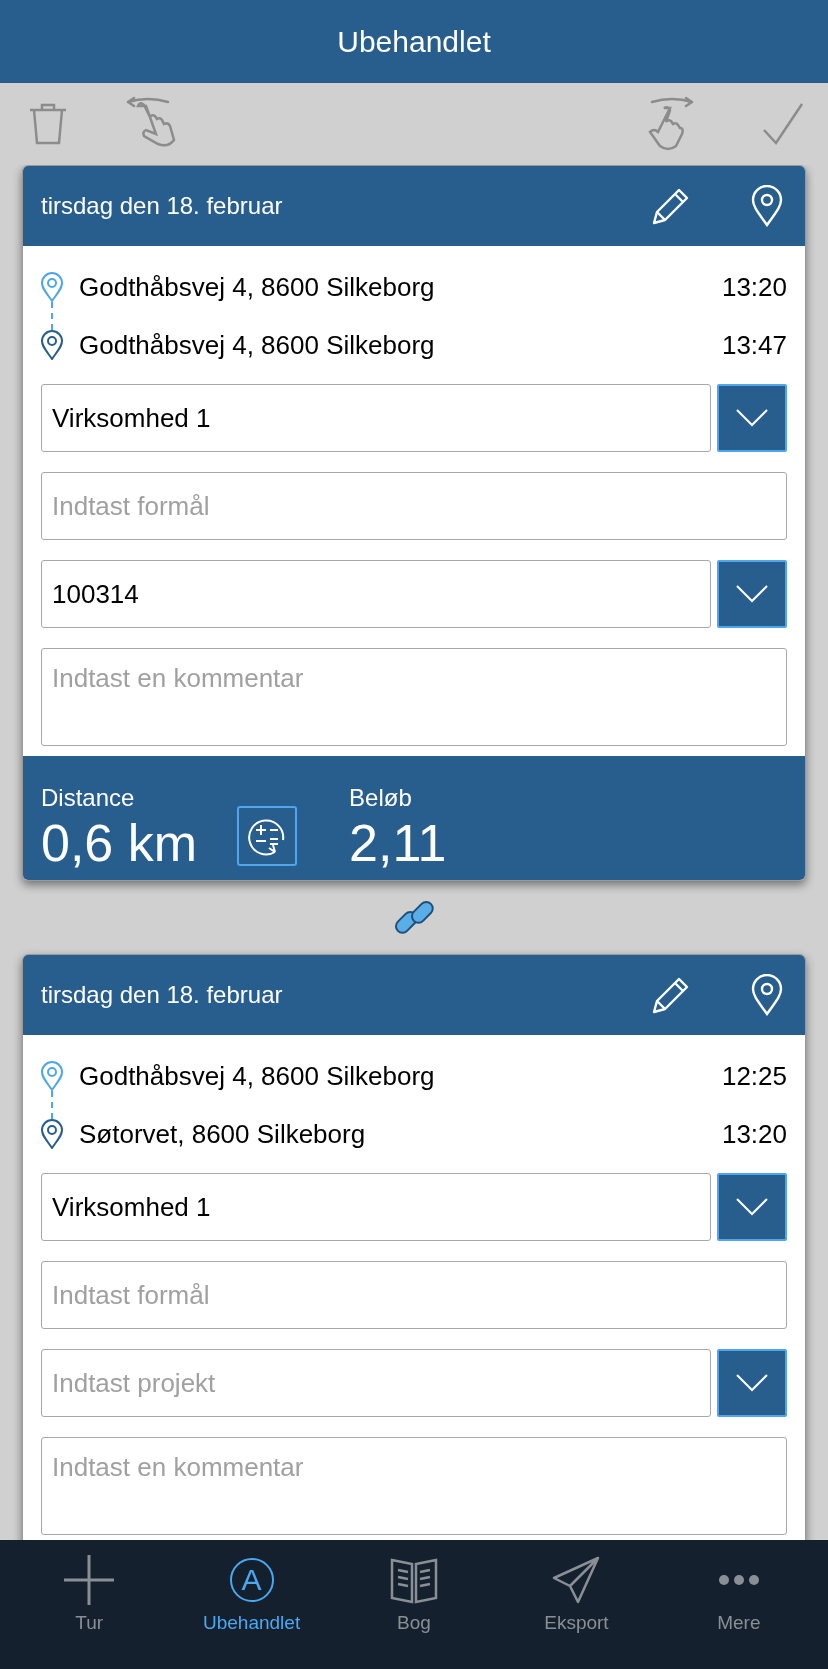 The width and height of the screenshot is (828, 1669). What do you see at coordinates (251, 1604) in the screenshot?
I see `tab: A Ubehandlet` at bounding box center [251, 1604].